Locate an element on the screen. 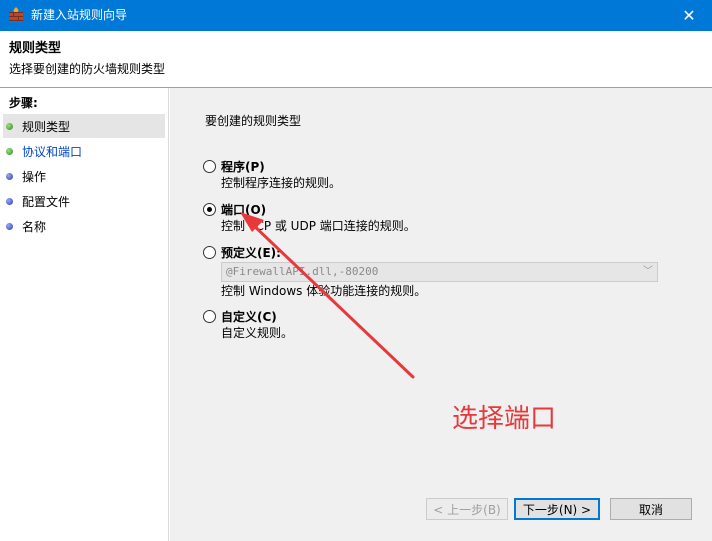 Image resolution: width=712 pixels, height=541 pixels. step-protocol-ports: 协议和端口 is located at coordinates (84, 151).